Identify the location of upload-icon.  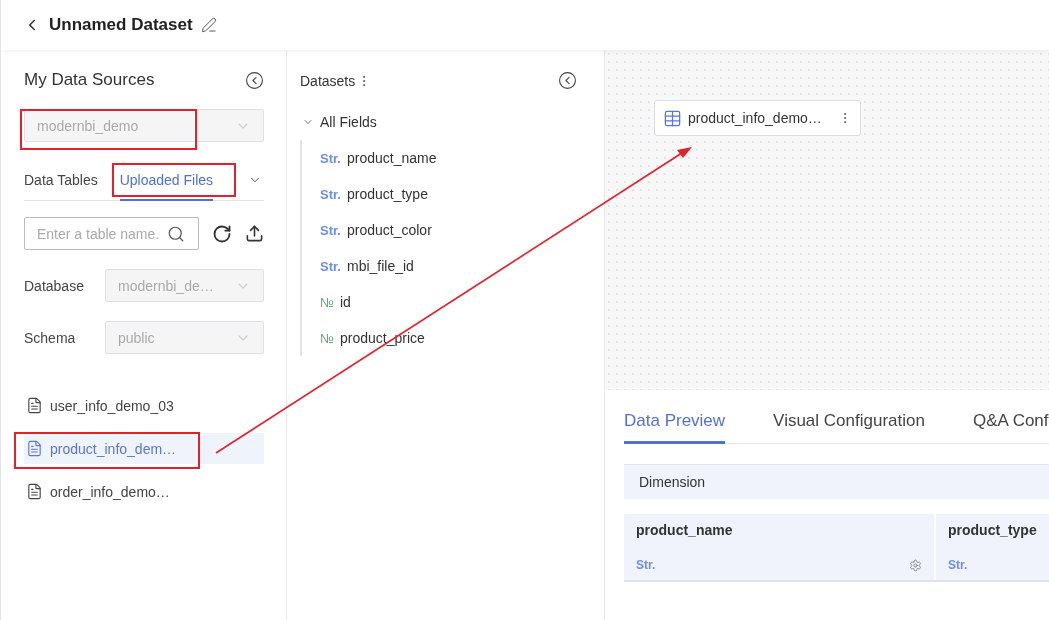
(254, 233).